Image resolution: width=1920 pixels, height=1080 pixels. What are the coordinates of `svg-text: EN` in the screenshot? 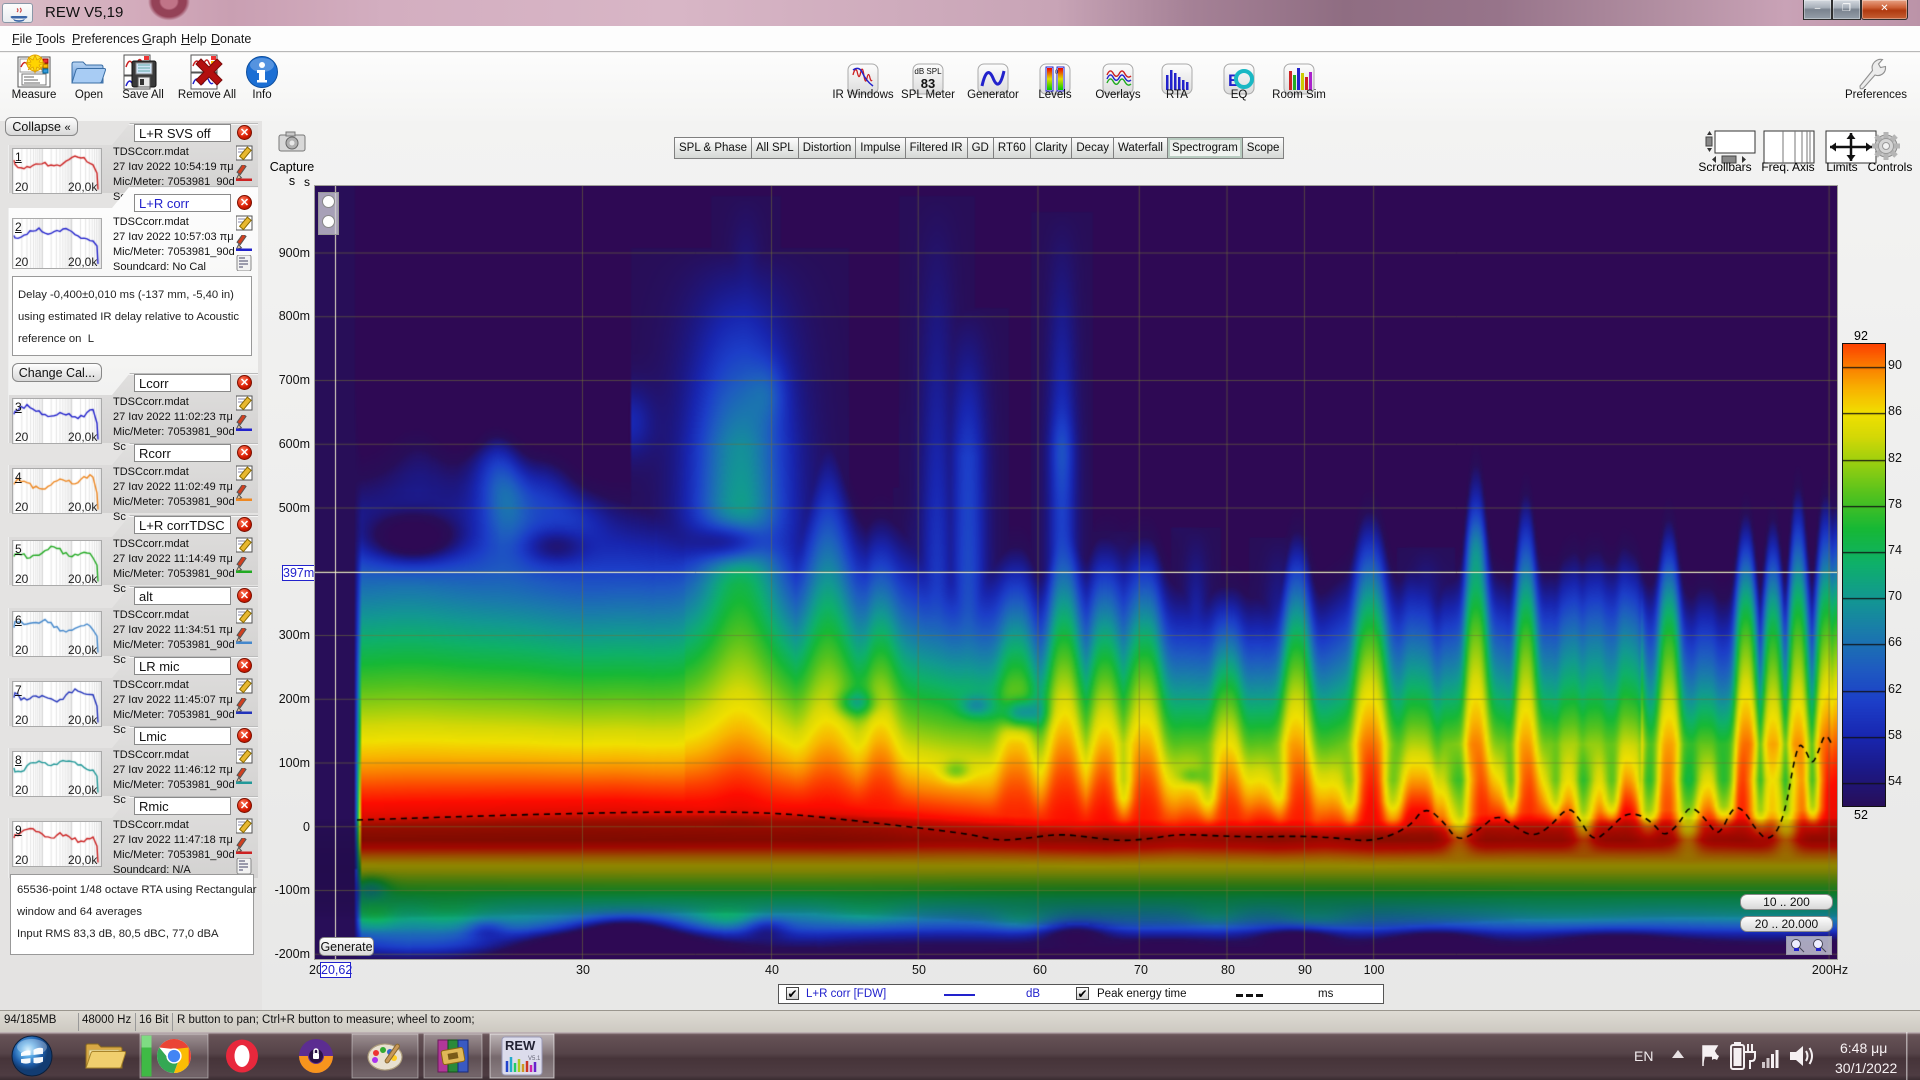 It's located at (1643, 1056).